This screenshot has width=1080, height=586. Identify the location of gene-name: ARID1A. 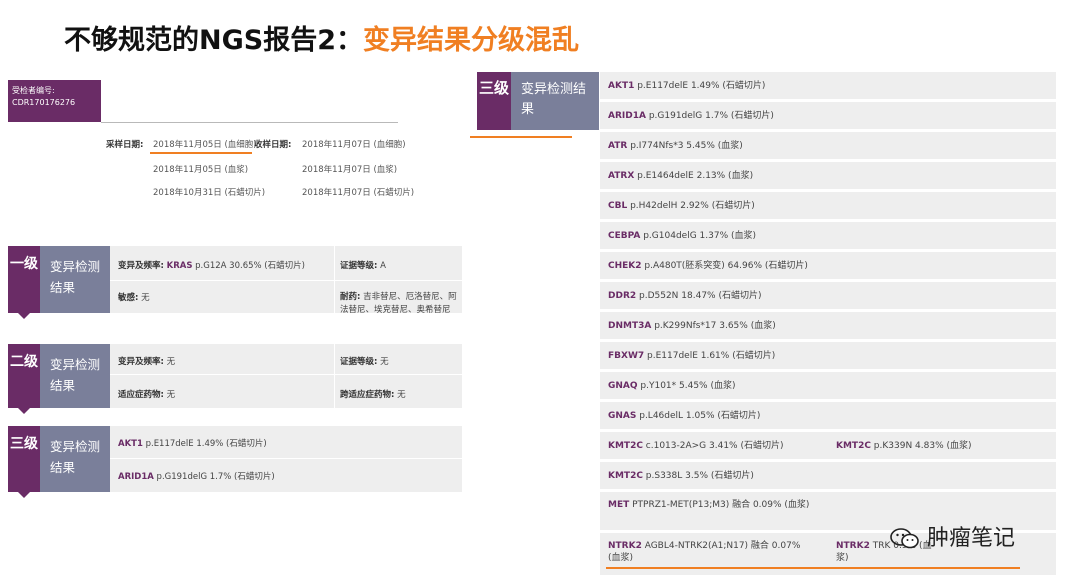
(627, 116).